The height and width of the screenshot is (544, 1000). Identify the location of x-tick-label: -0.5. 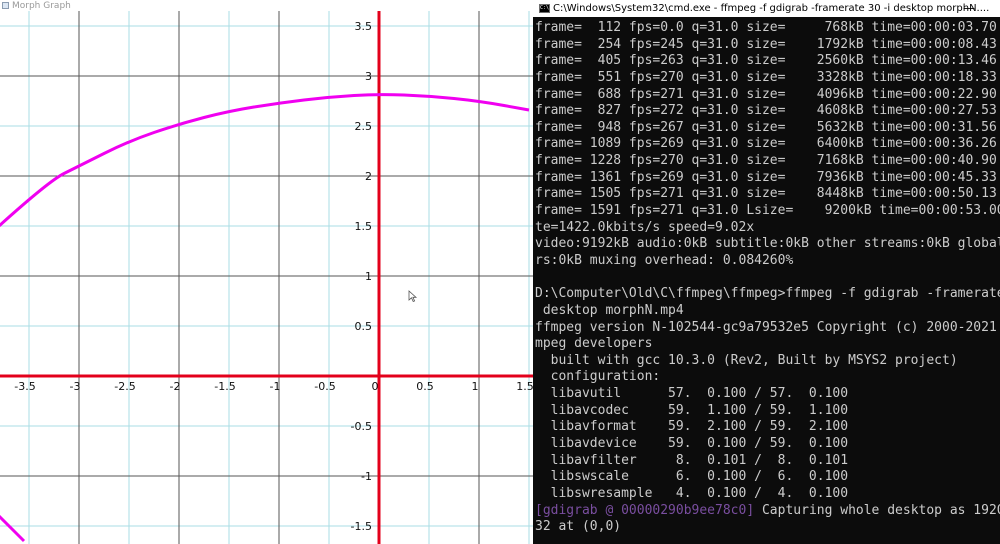
(324, 386).